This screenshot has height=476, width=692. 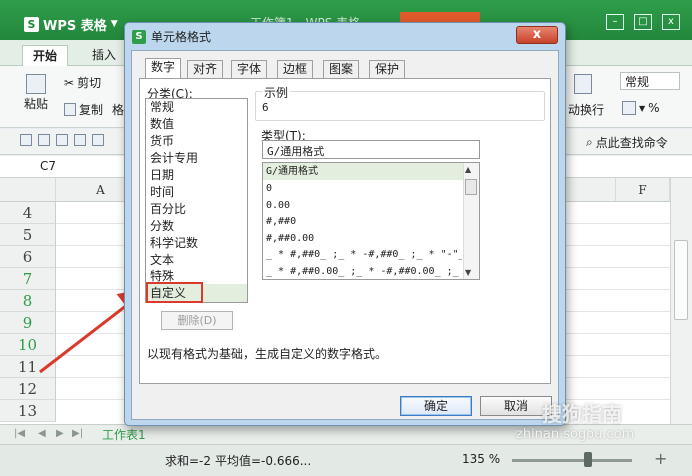 I want to click on tab-font: 字体, so click(x=249, y=69).